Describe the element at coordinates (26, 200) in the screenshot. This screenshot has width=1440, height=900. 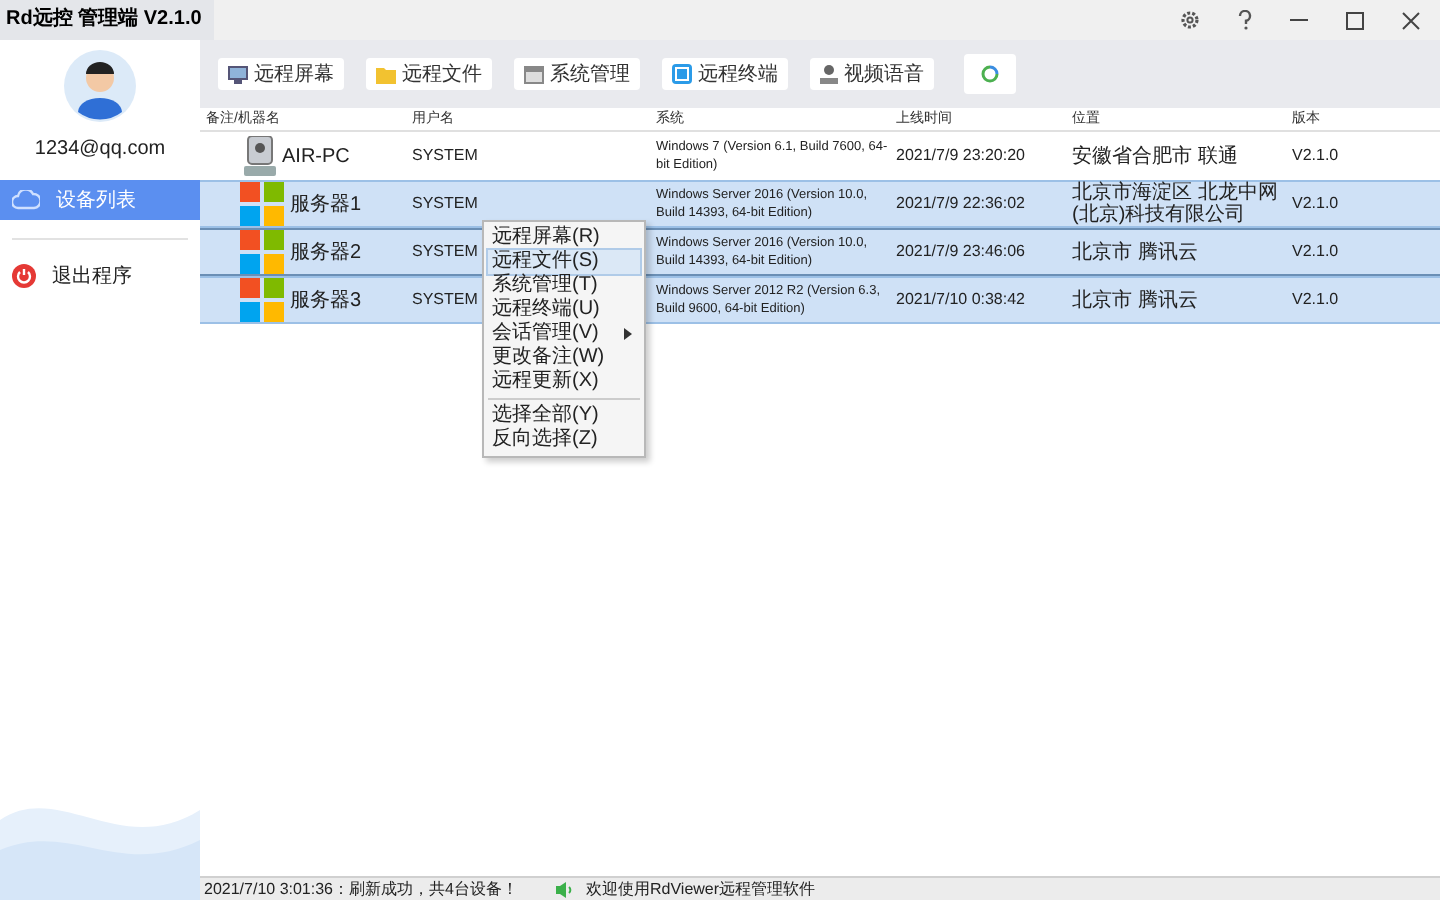
I see `cloud-icon` at that location.